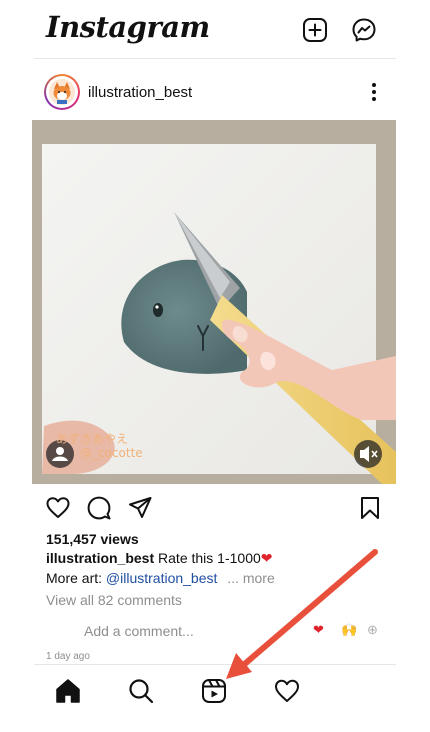 The height and width of the screenshot is (732, 430). Describe the element at coordinates (318, 630) in the screenshot. I see `quick-reaction-heart: ❤` at that location.